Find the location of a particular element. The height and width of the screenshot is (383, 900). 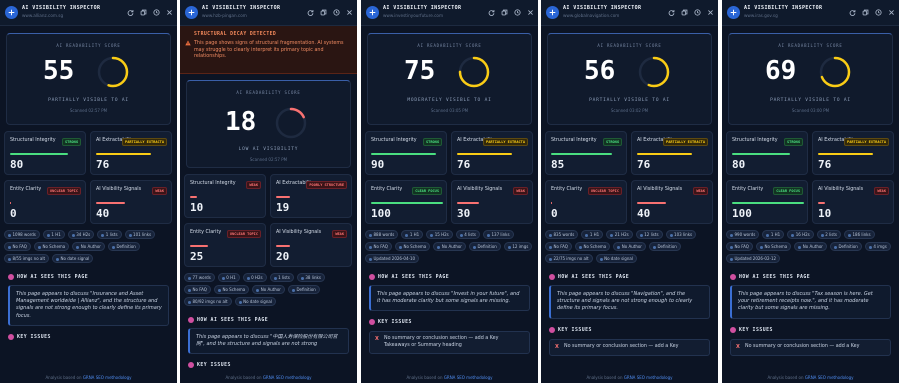

metric-name: Structural Integrity is located at coordinates (394, 140).